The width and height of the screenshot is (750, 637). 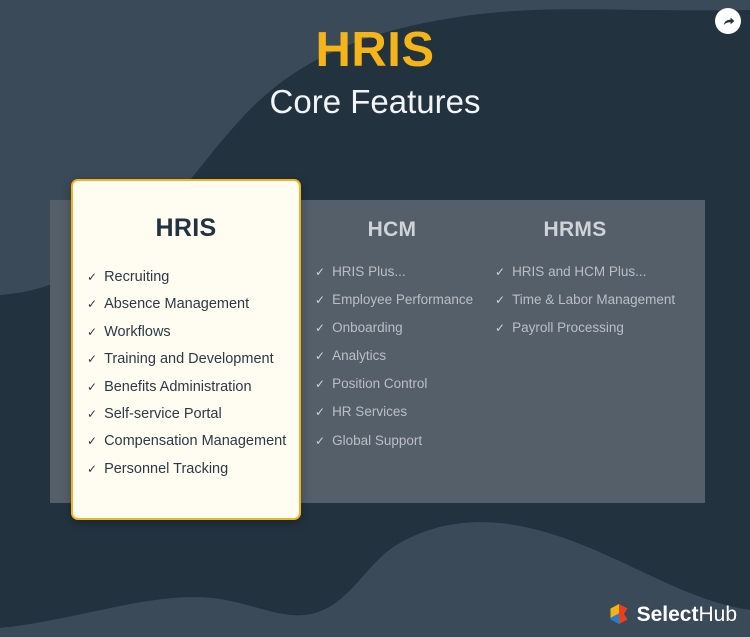 I want to click on list-item: ✓ Payroll Processing, so click(x=600, y=328).